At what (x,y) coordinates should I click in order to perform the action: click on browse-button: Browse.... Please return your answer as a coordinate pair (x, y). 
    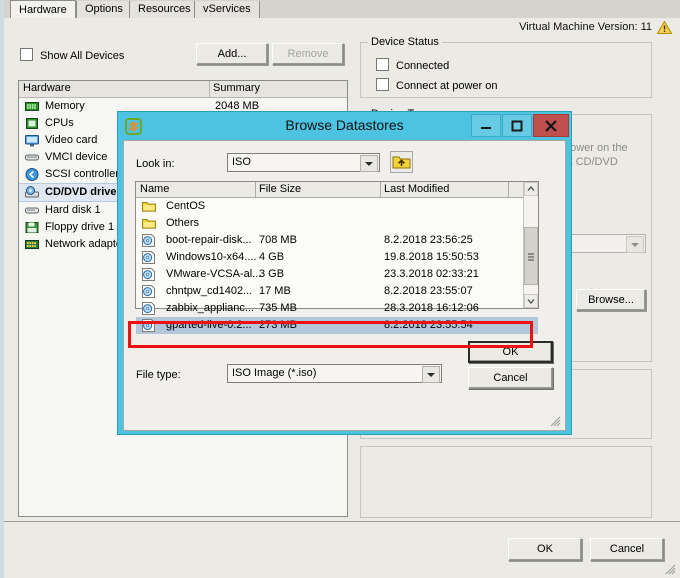
    Looking at the image, I should click on (611, 300).